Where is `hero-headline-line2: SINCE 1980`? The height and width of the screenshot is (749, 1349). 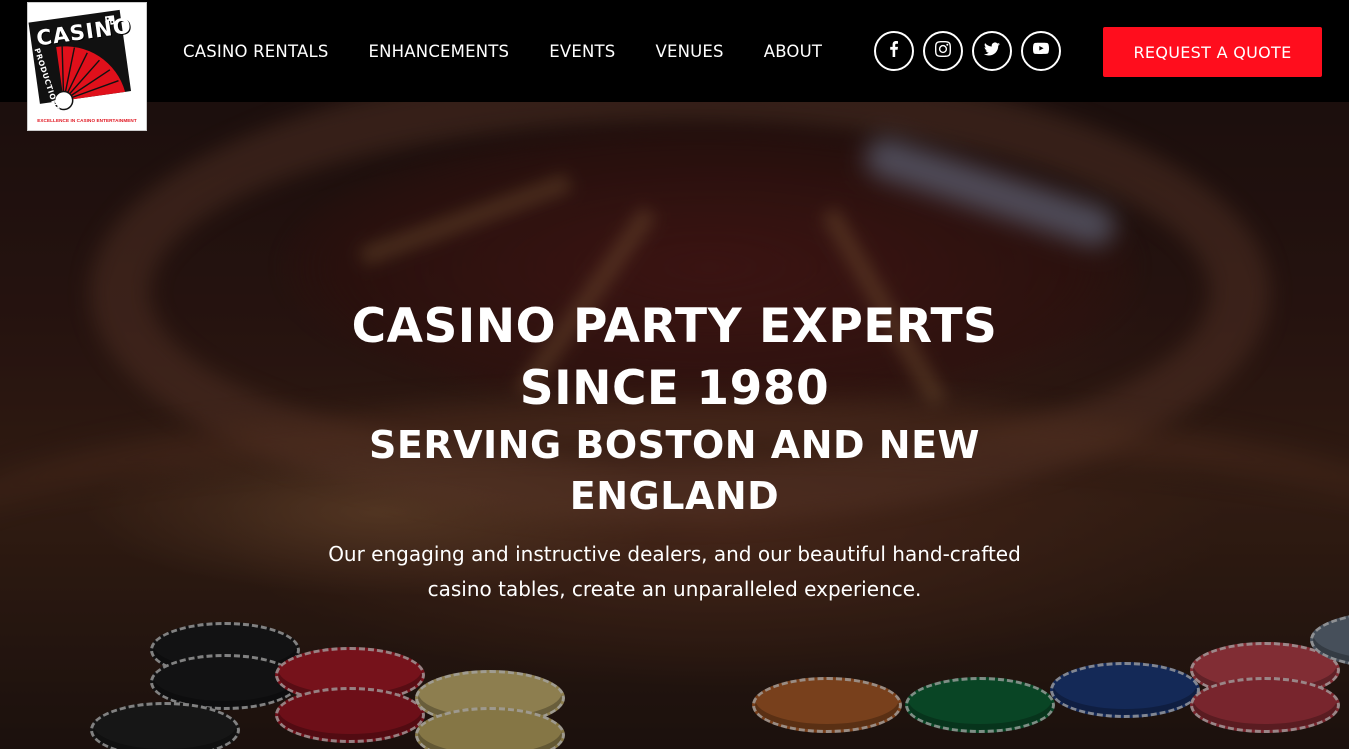
hero-headline-line2: SINCE 1980 is located at coordinates (674, 388).